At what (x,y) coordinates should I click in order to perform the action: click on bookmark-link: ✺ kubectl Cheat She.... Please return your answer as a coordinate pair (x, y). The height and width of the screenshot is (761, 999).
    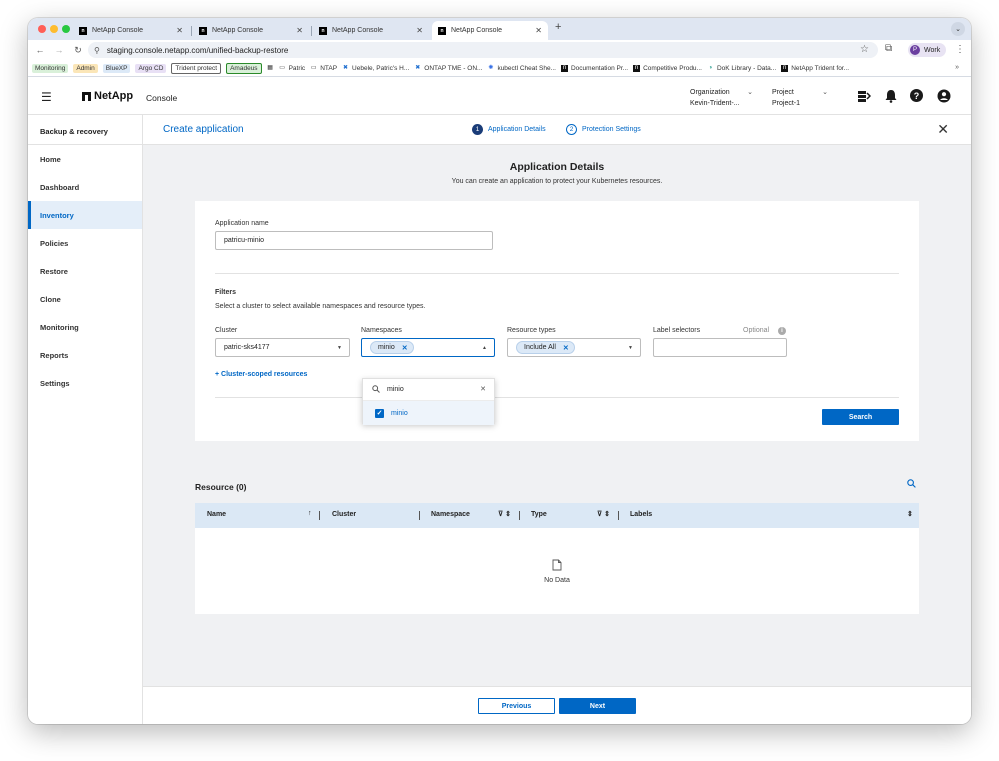
    Looking at the image, I should click on (521, 68).